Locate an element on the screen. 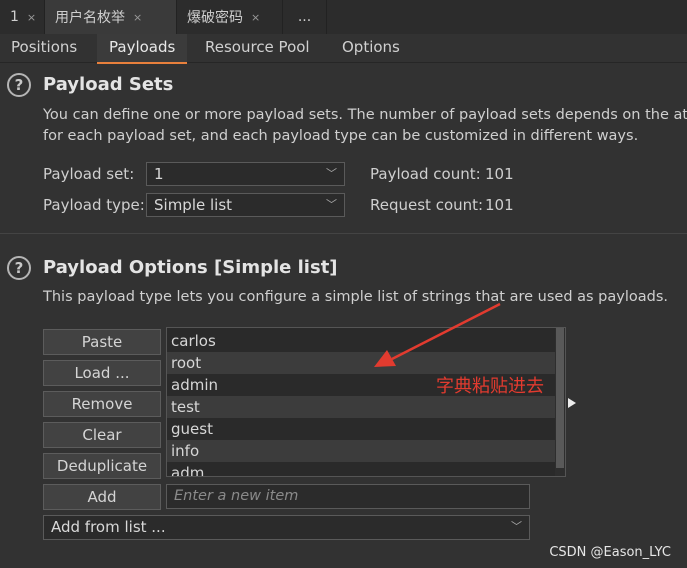 The width and height of the screenshot is (687, 568). watermark: CSDN @Eason_LYC is located at coordinates (610, 552).